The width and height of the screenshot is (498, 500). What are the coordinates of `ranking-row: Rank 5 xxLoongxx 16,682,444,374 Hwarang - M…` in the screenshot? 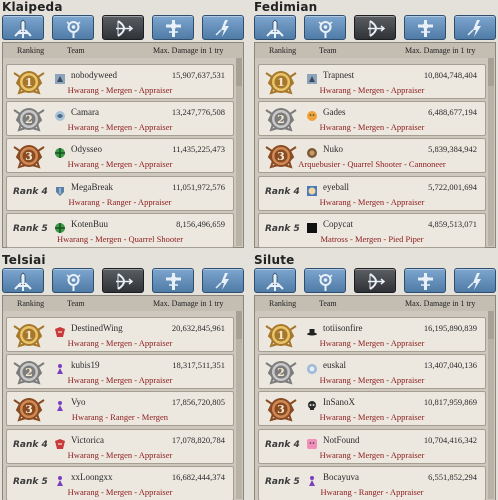 It's located at (120, 483).